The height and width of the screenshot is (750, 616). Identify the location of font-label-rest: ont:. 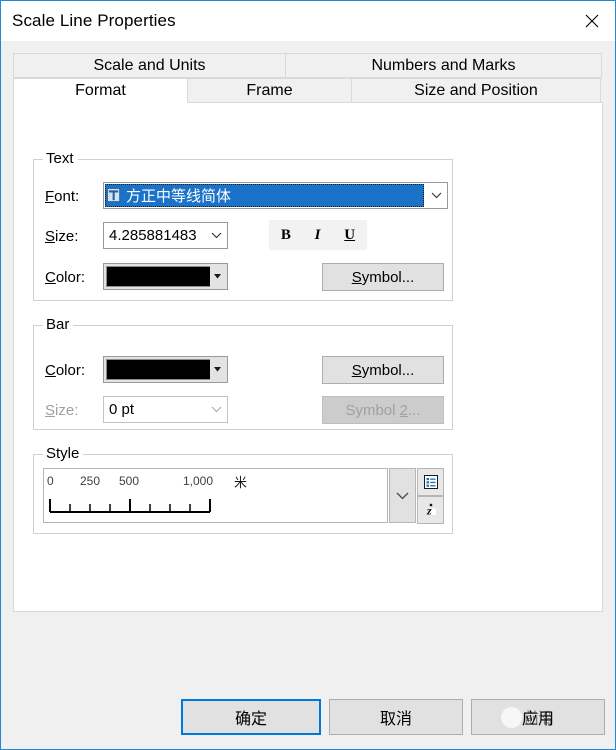
(67, 196).